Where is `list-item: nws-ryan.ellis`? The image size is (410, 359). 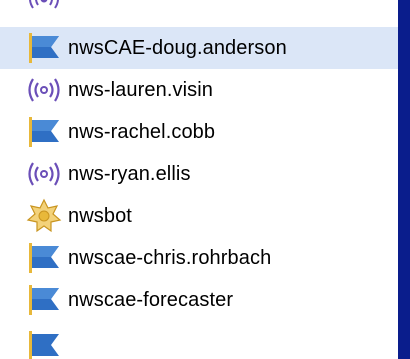
list-item: nws-ryan.ellis is located at coordinates (199, 174).